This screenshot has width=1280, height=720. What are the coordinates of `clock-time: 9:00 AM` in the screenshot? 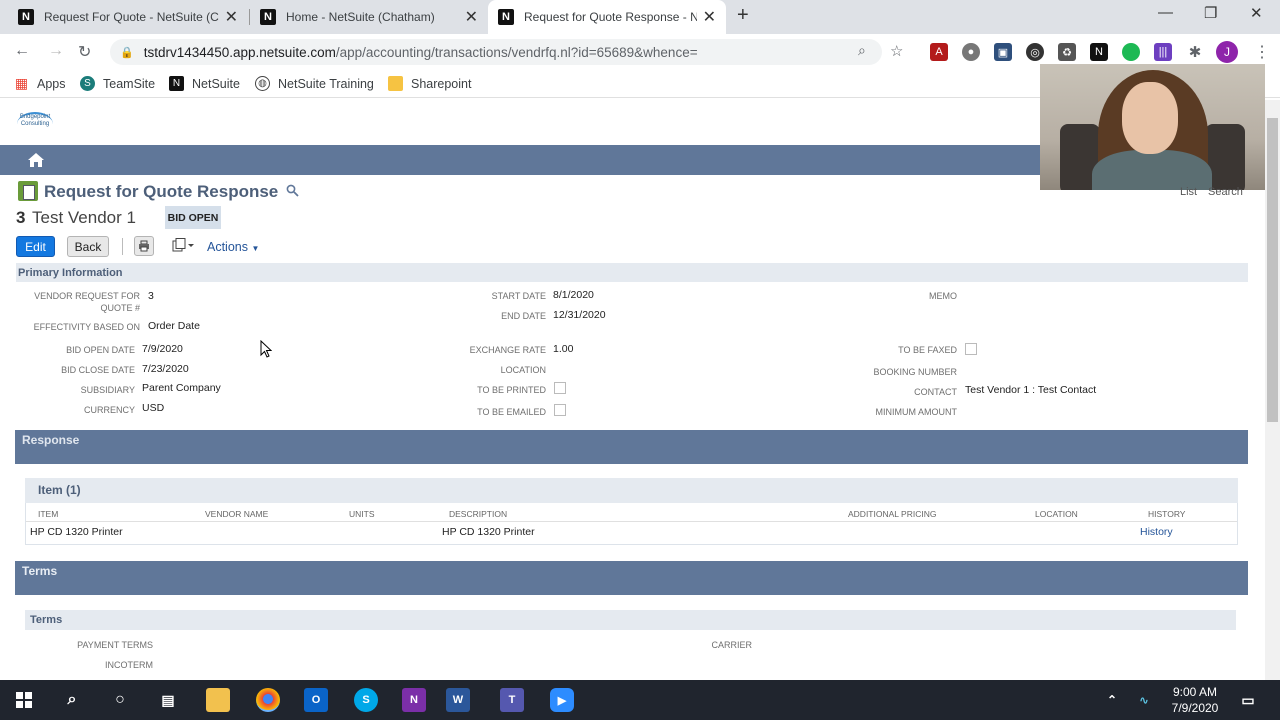 It's located at (1195, 692).